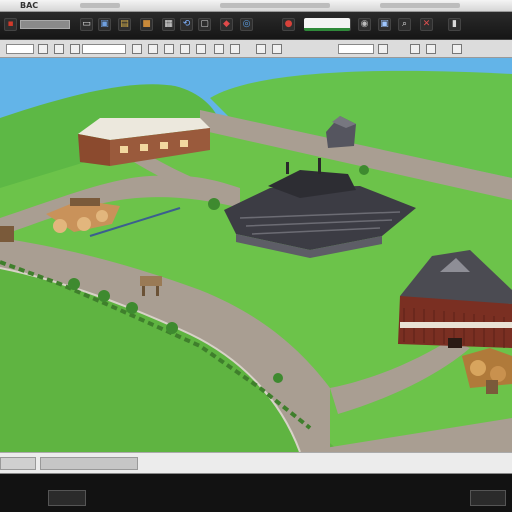  Describe the element at coordinates (43, 49) in the screenshot. I see `lock-toggle` at that location.